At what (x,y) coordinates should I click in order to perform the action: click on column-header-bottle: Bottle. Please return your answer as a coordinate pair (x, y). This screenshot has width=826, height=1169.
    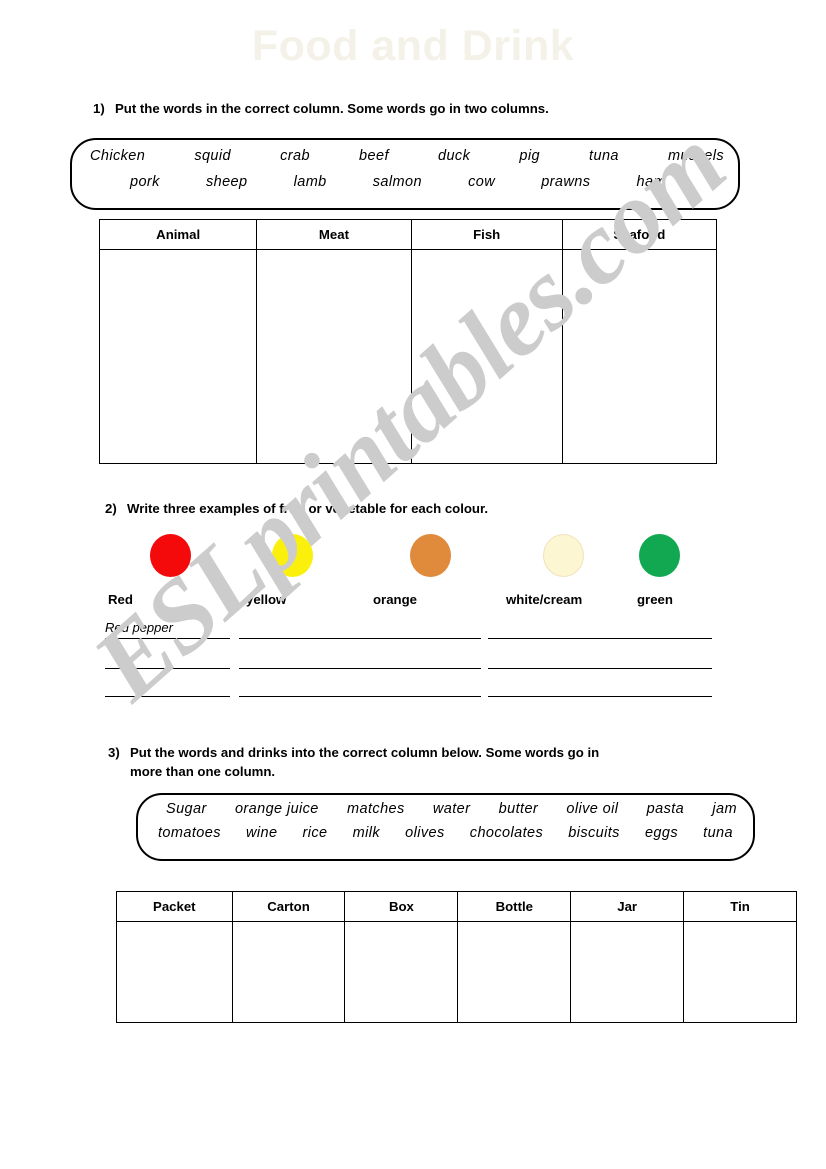
    Looking at the image, I should click on (514, 906).